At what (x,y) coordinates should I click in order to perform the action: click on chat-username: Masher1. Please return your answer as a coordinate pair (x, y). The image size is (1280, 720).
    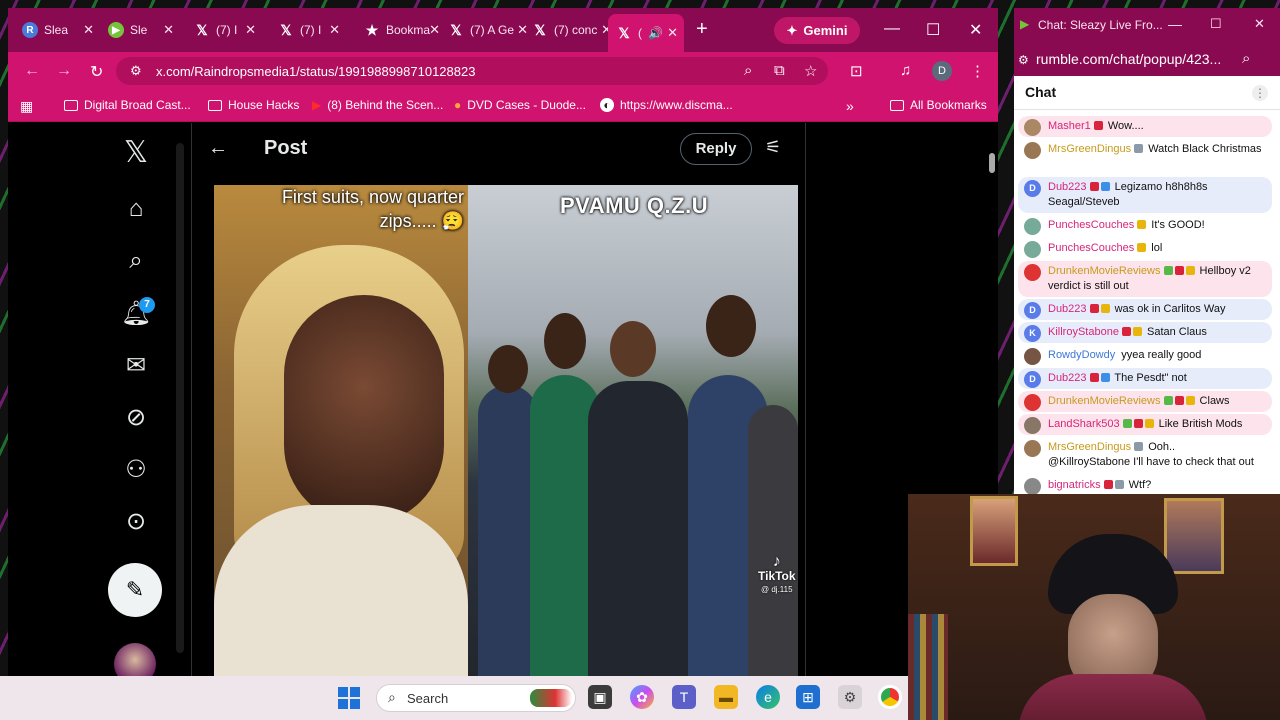
    Looking at the image, I should click on (1069, 126).